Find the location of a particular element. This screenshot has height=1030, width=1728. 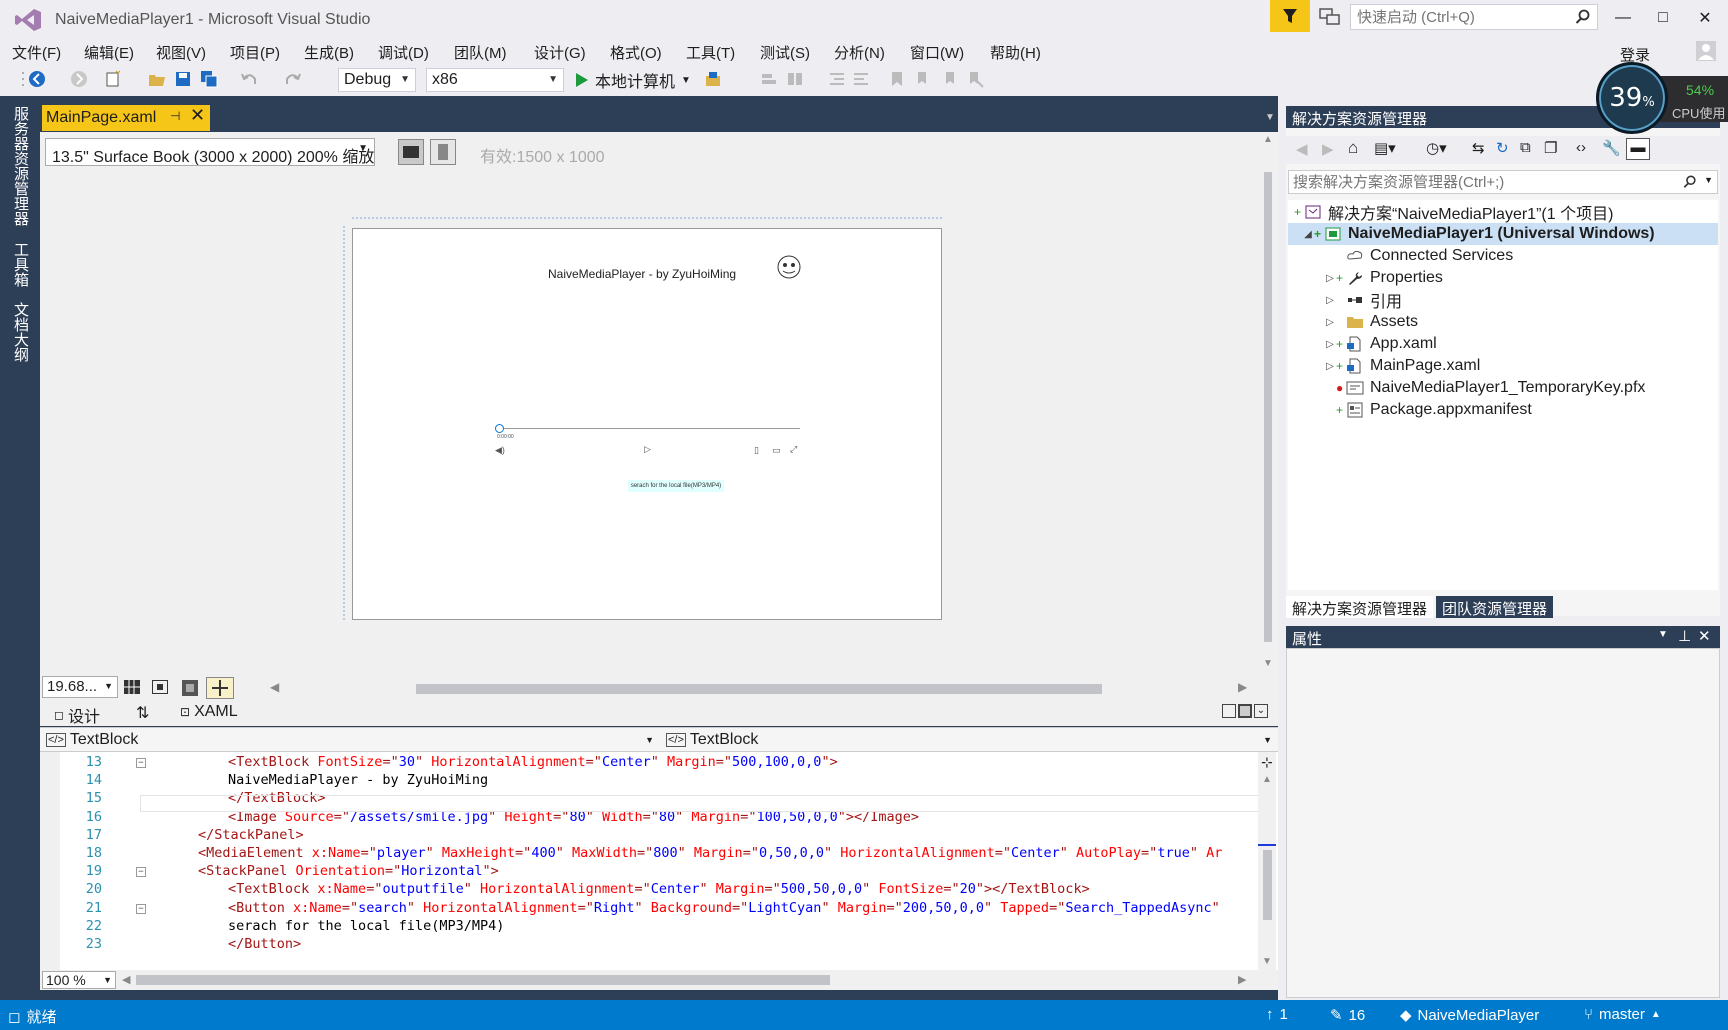

tree-item-temporary-key: ● NaiveMediaPlayer1_TemporaryKey.pfx is located at coordinates (1503, 388).